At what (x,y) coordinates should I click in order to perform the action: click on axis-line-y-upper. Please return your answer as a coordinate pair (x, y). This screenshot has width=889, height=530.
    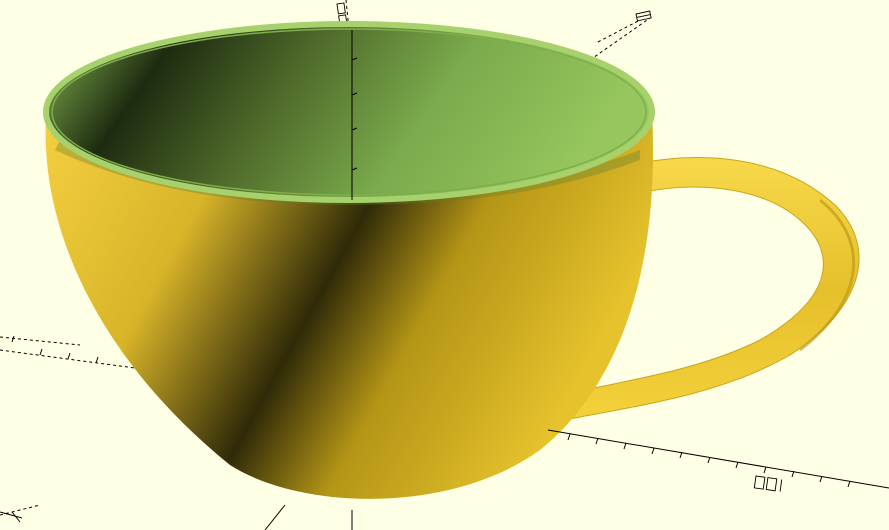
    Looking at the image, I should click on (620, 39).